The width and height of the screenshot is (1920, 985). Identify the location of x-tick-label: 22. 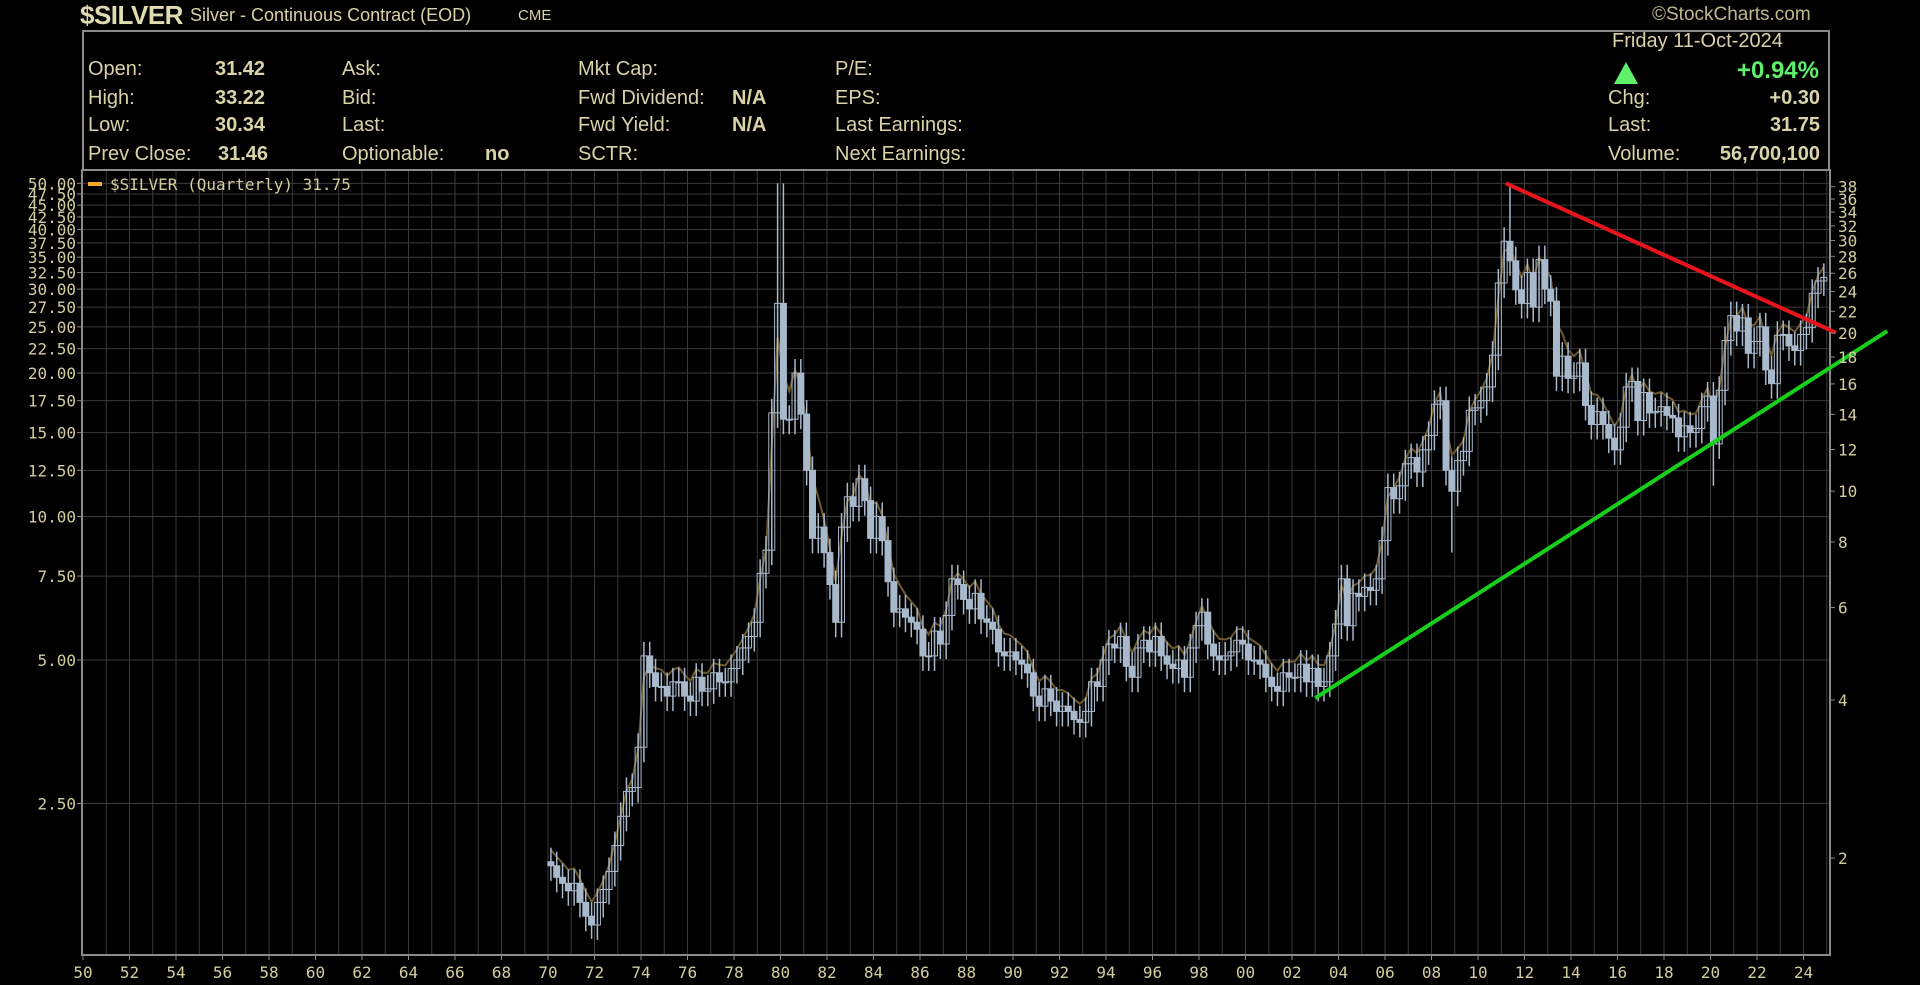
(1756, 972).